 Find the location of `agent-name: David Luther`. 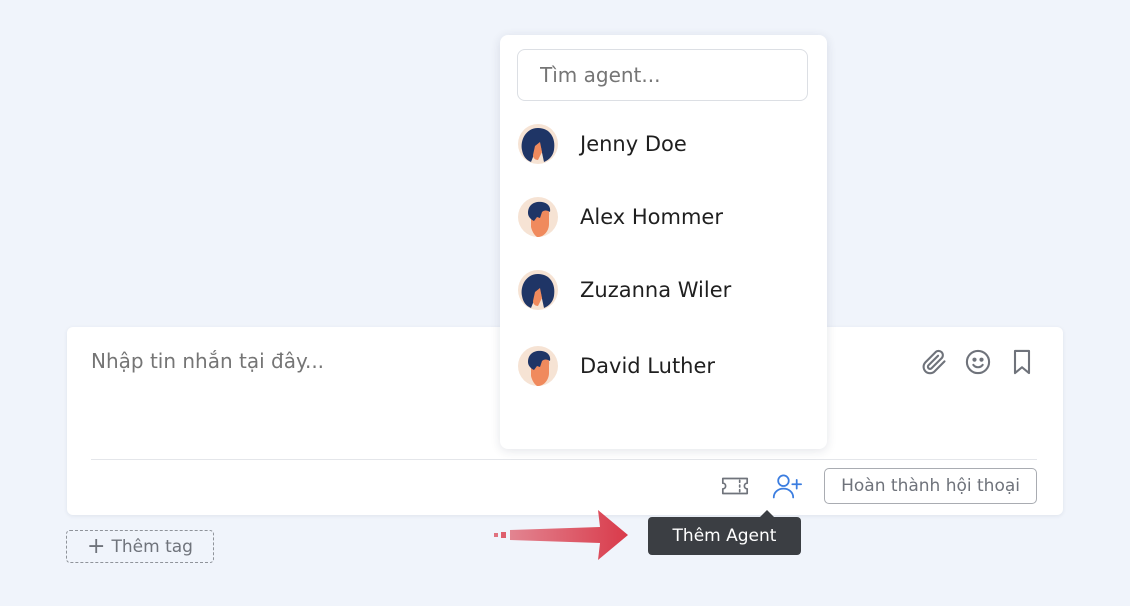

agent-name: David Luther is located at coordinates (648, 366).